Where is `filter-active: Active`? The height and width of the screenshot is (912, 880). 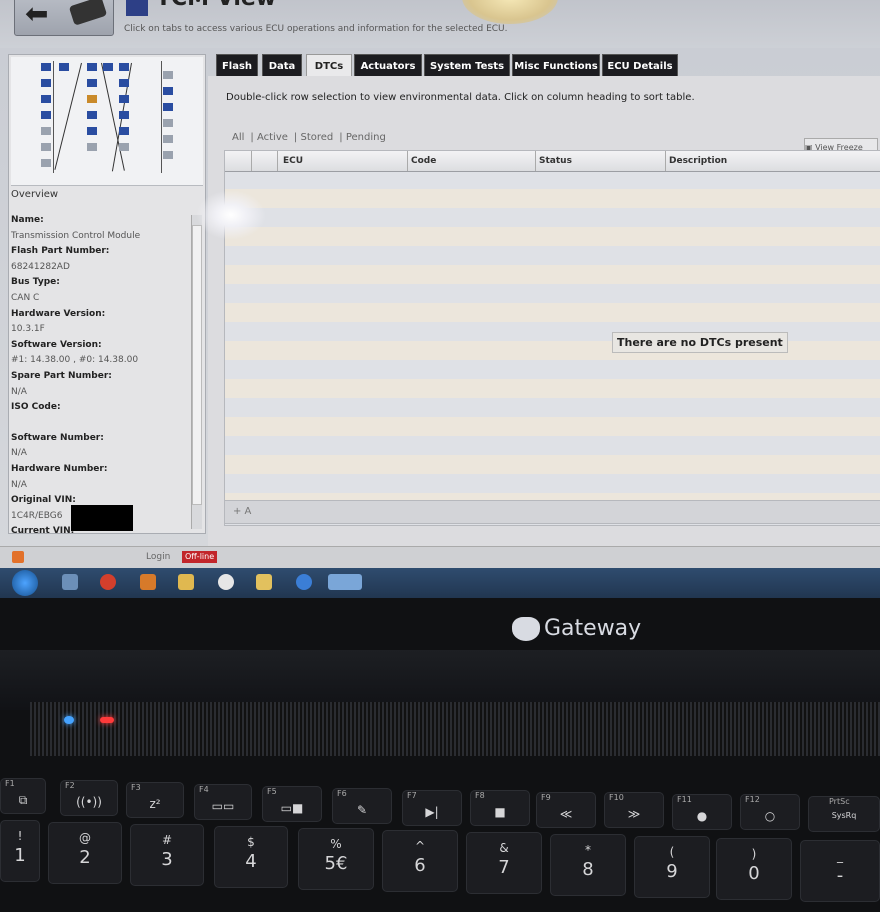 filter-active: Active is located at coordinates (272, 137).